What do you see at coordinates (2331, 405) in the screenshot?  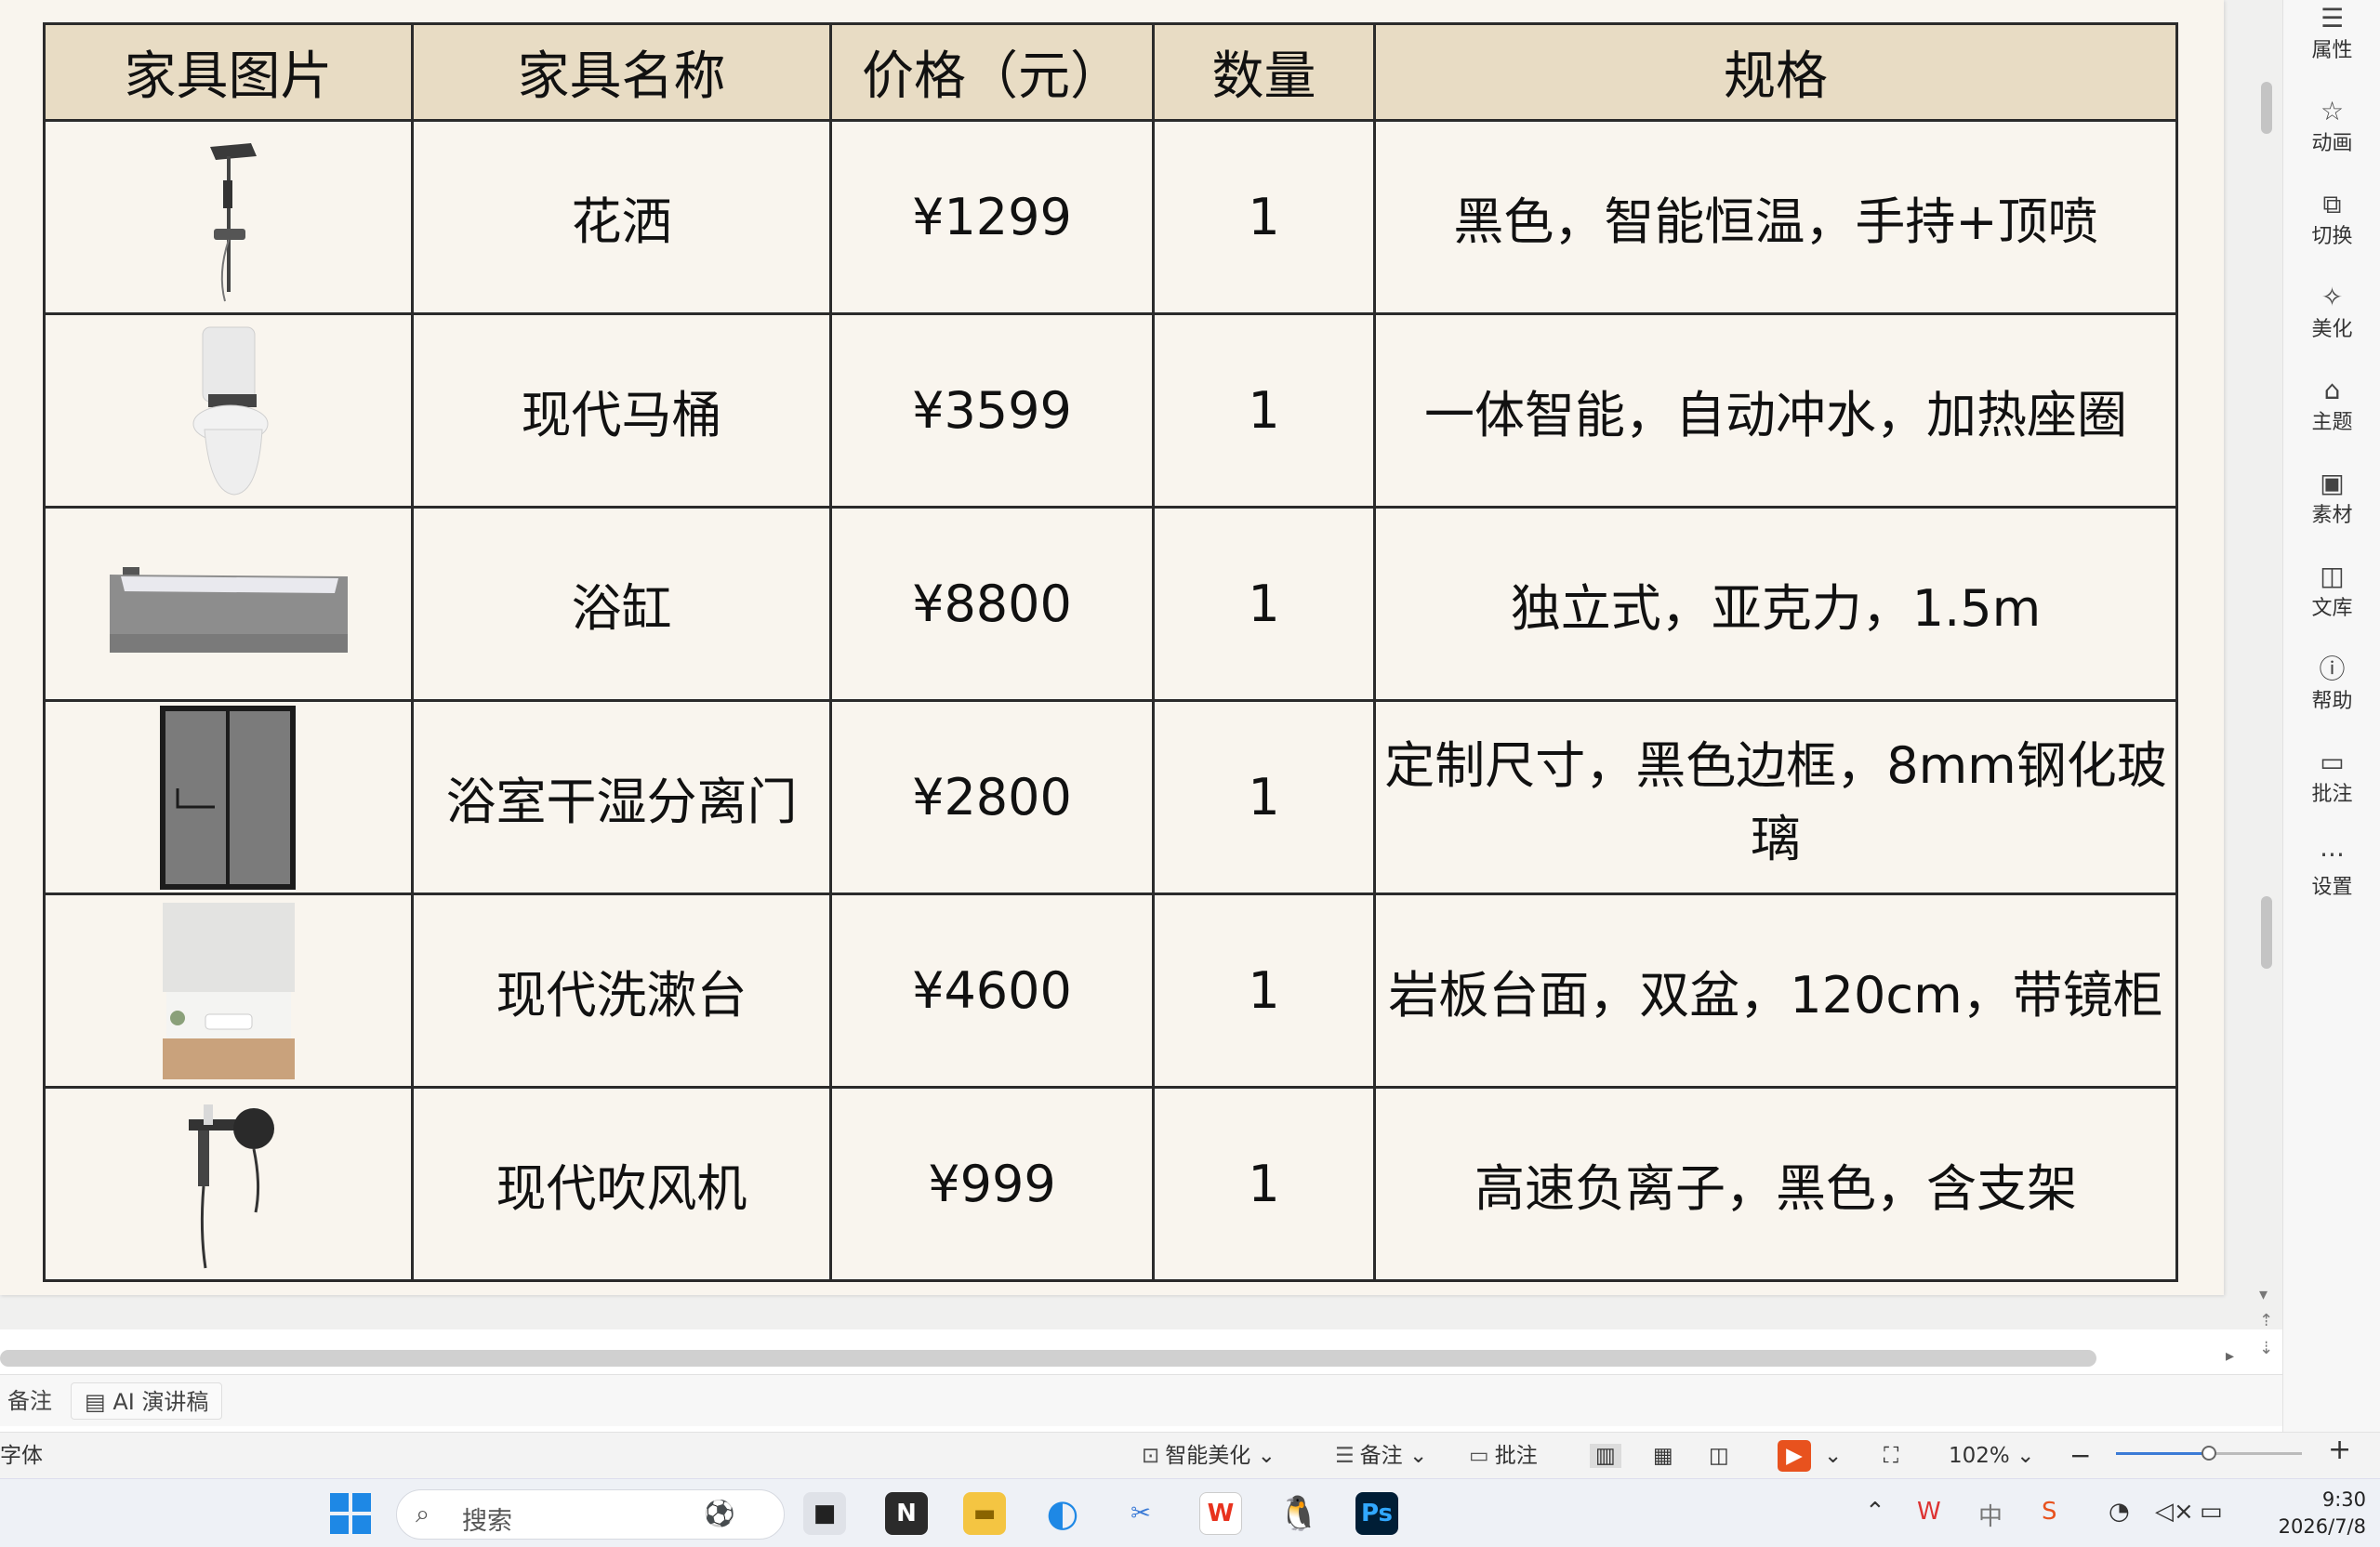 I see `panel-theme: ⌂ 主题` at bounding box center [2331, 405].